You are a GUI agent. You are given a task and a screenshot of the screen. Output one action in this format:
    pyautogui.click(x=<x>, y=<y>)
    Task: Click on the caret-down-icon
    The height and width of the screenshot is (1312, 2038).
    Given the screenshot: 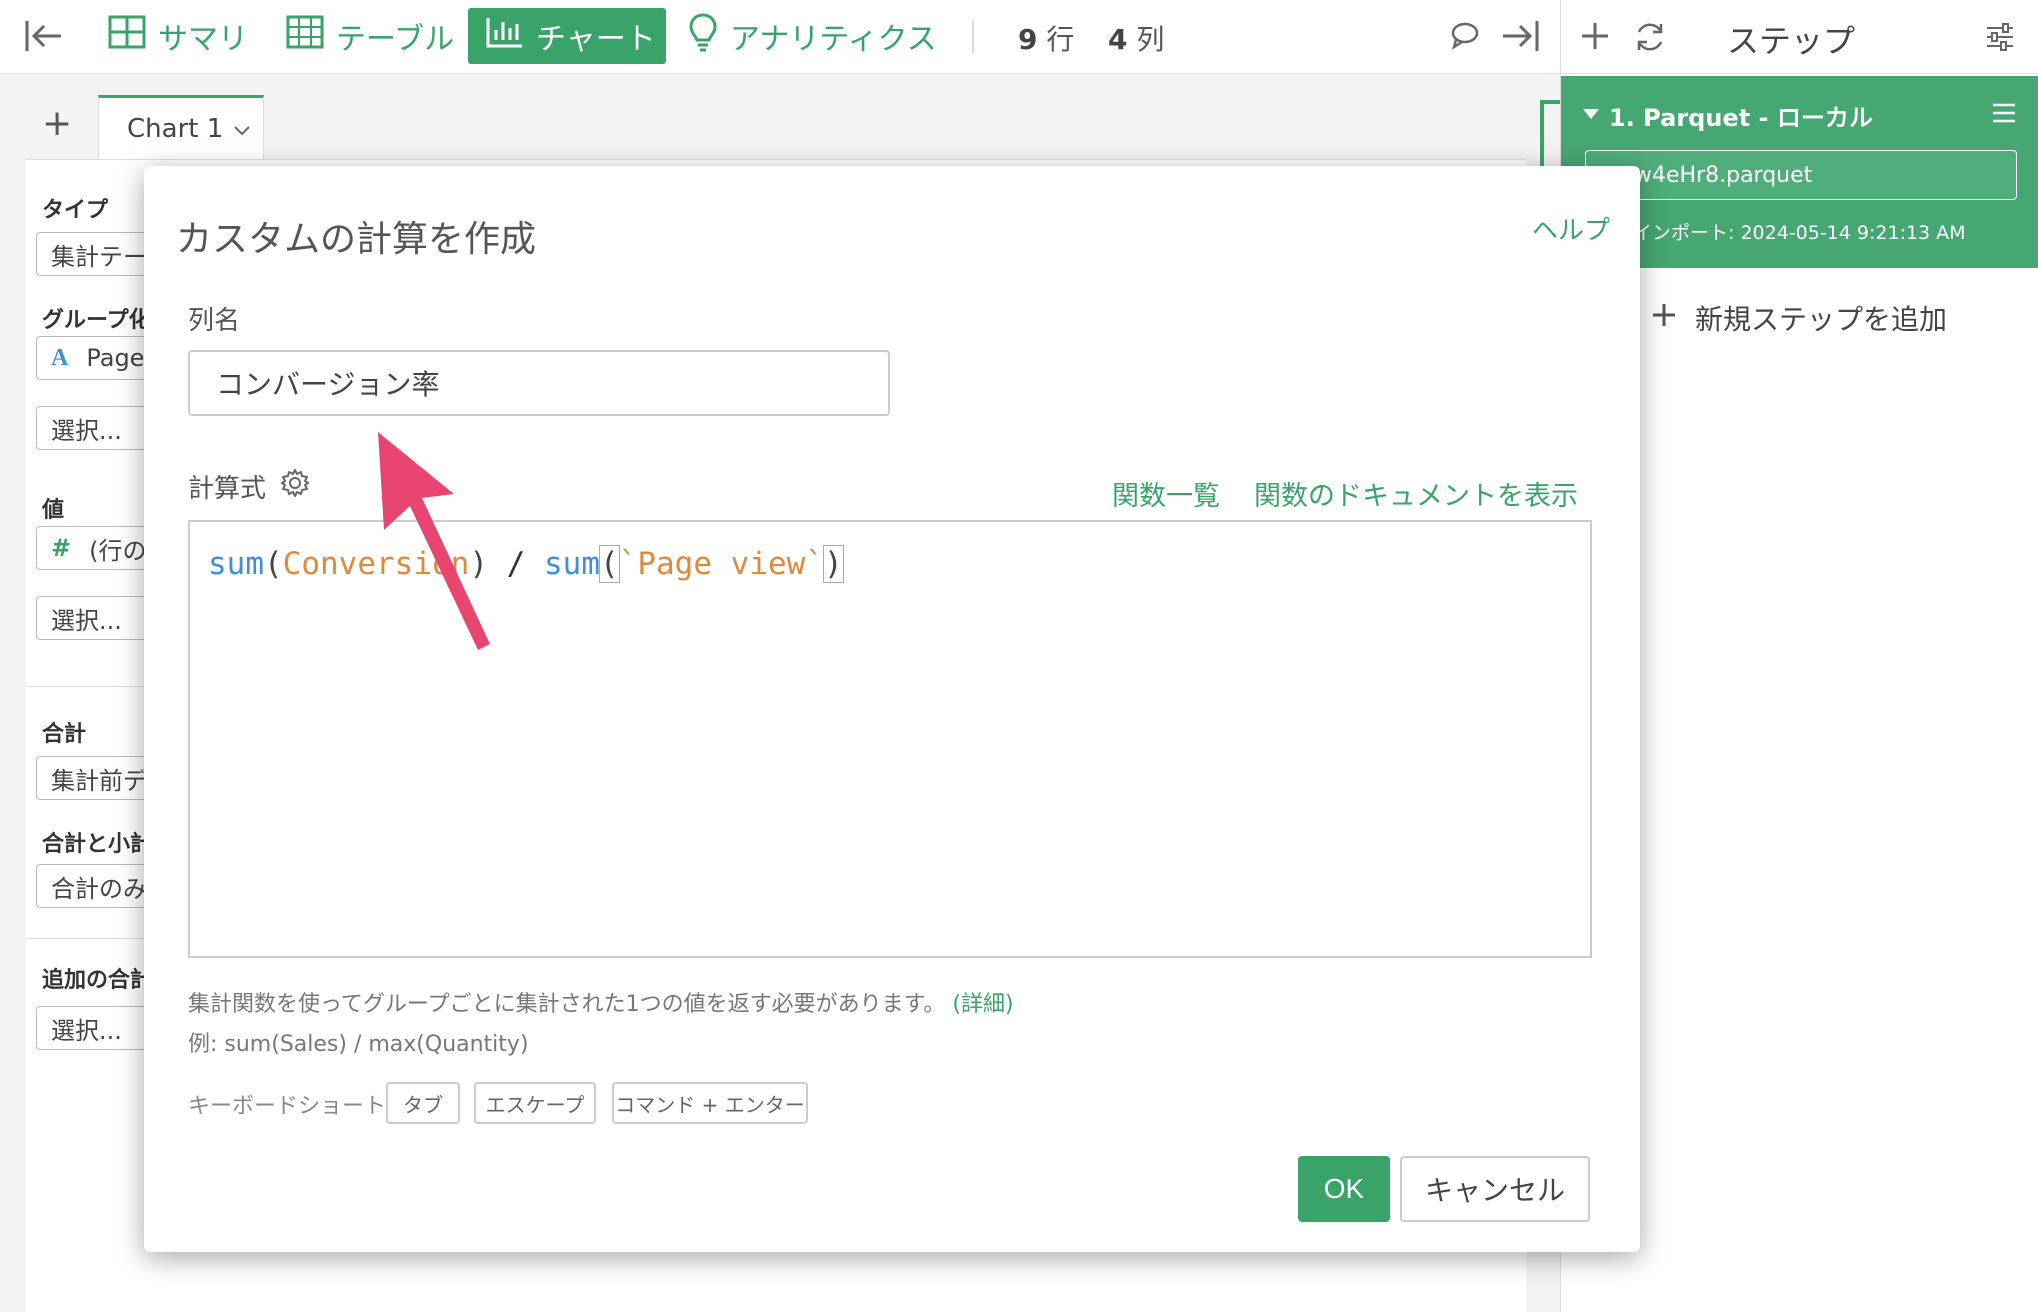 What is the action you would take?
    pyautogui.click(x=1591, y=115)
    